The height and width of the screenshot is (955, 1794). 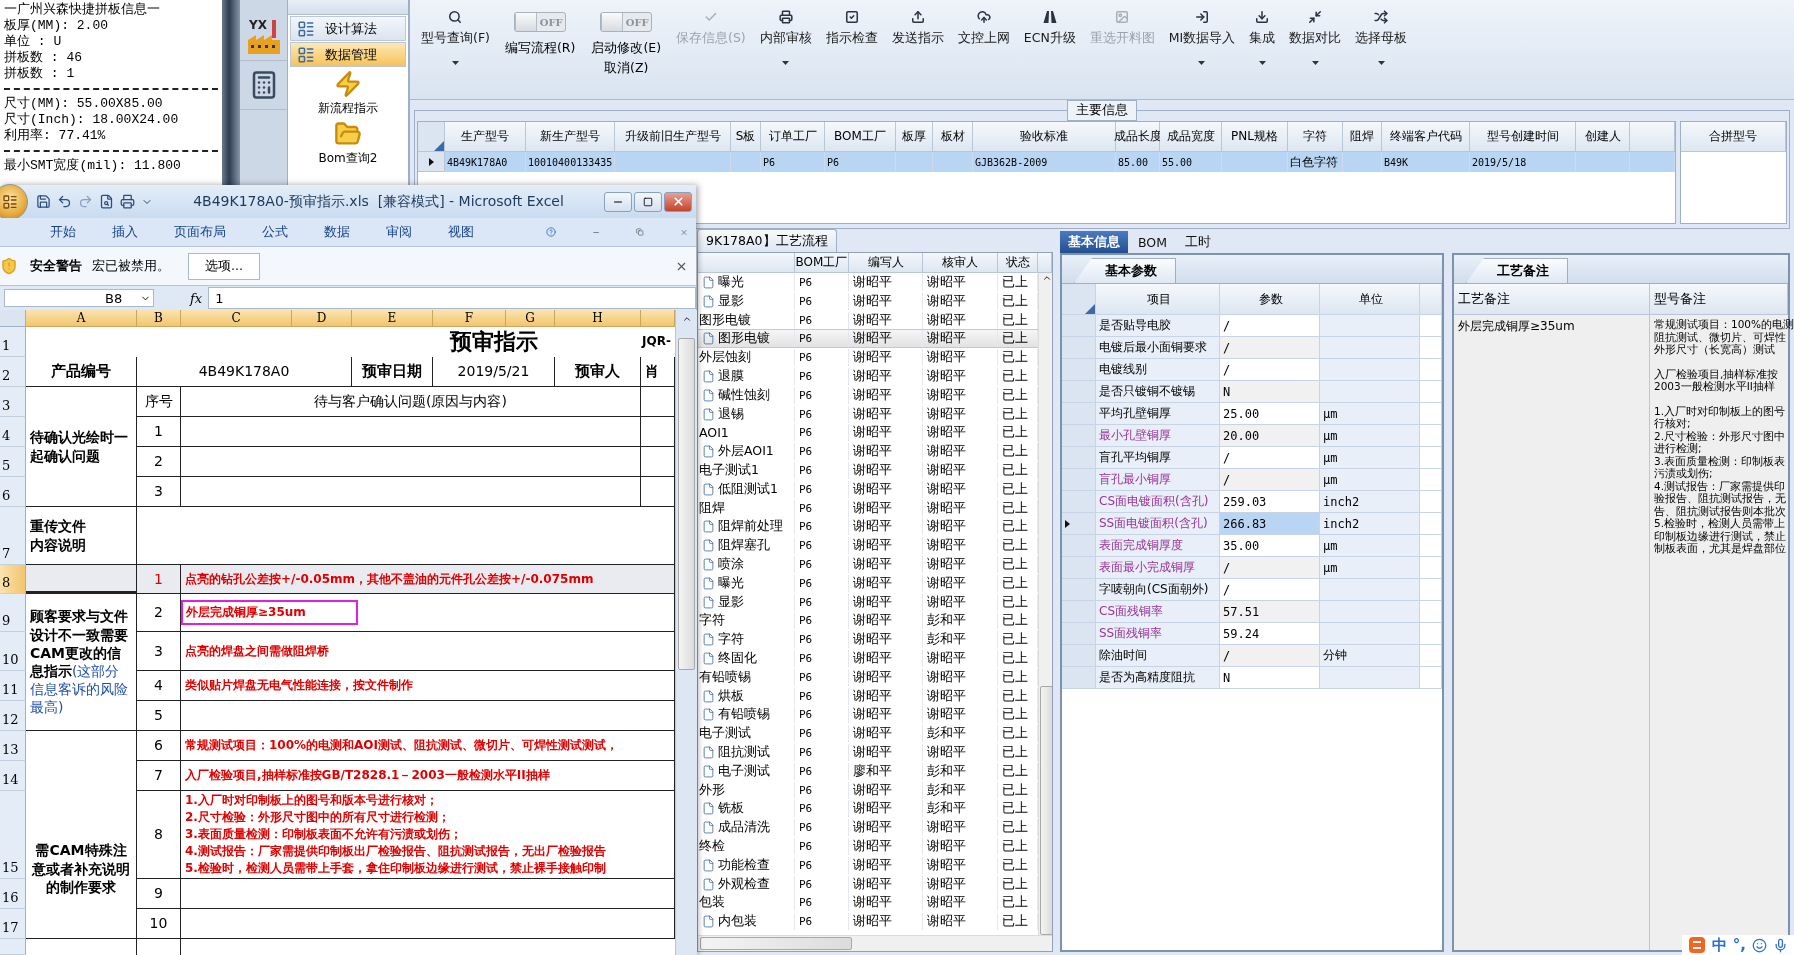 What do you see at coordinates (63, 232) in the screenshot?
I see `ribbon-tab: 开始` at bounding box center [63, 232].